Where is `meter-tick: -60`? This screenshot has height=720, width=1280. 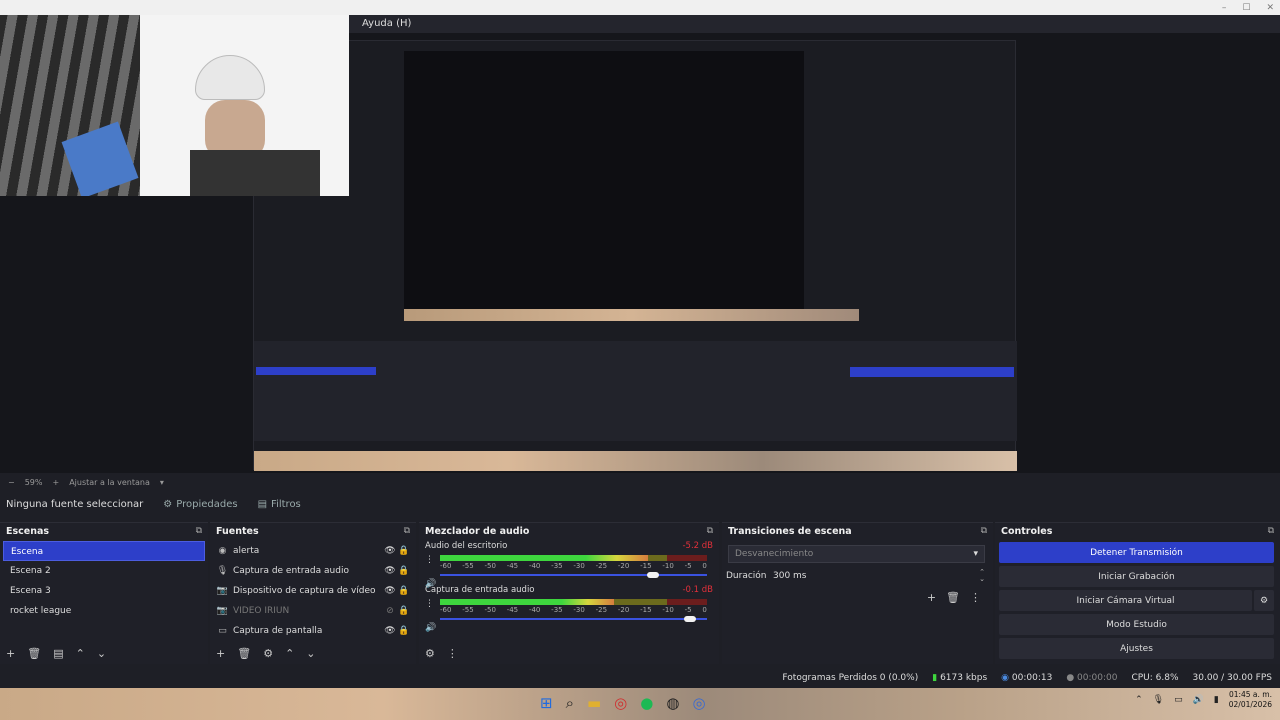 meter-tick: -60 is located at coordinates (446, 610).